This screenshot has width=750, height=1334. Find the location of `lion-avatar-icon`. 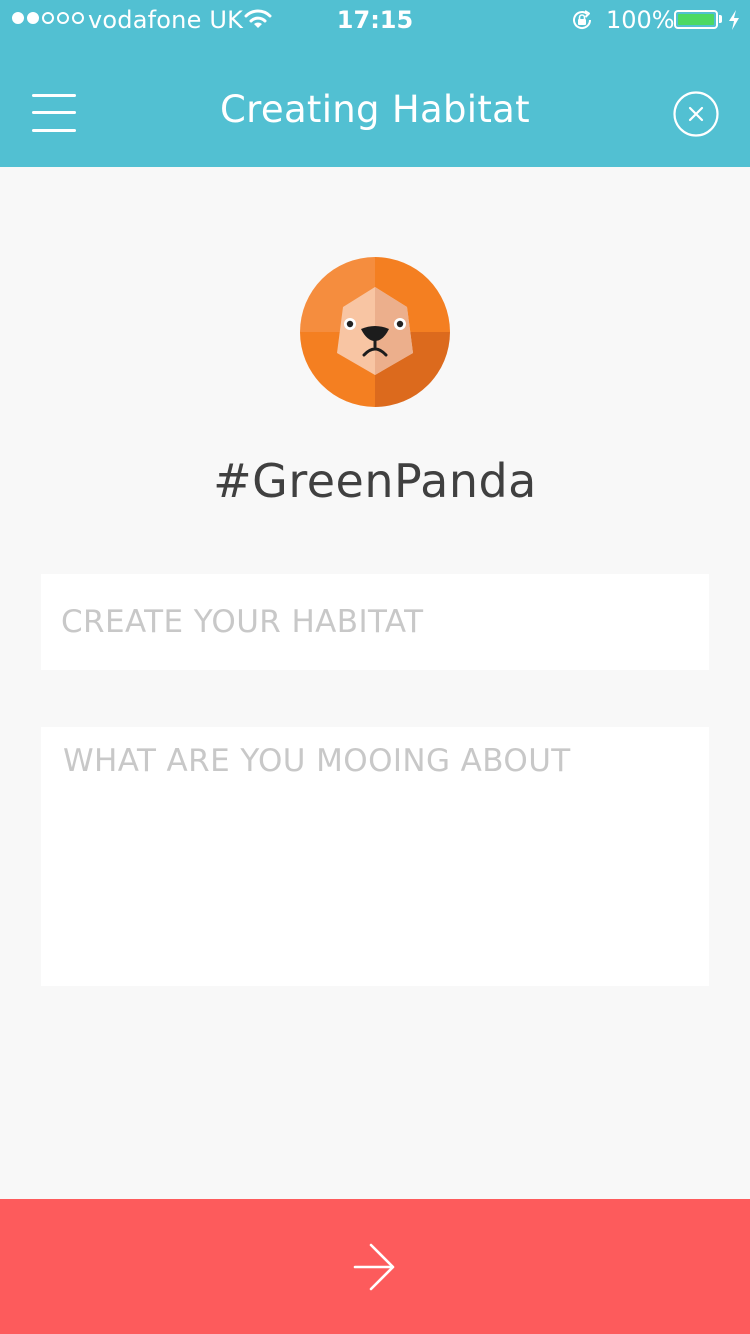

lion-avatar-icon is located at coordinates (375, 332).